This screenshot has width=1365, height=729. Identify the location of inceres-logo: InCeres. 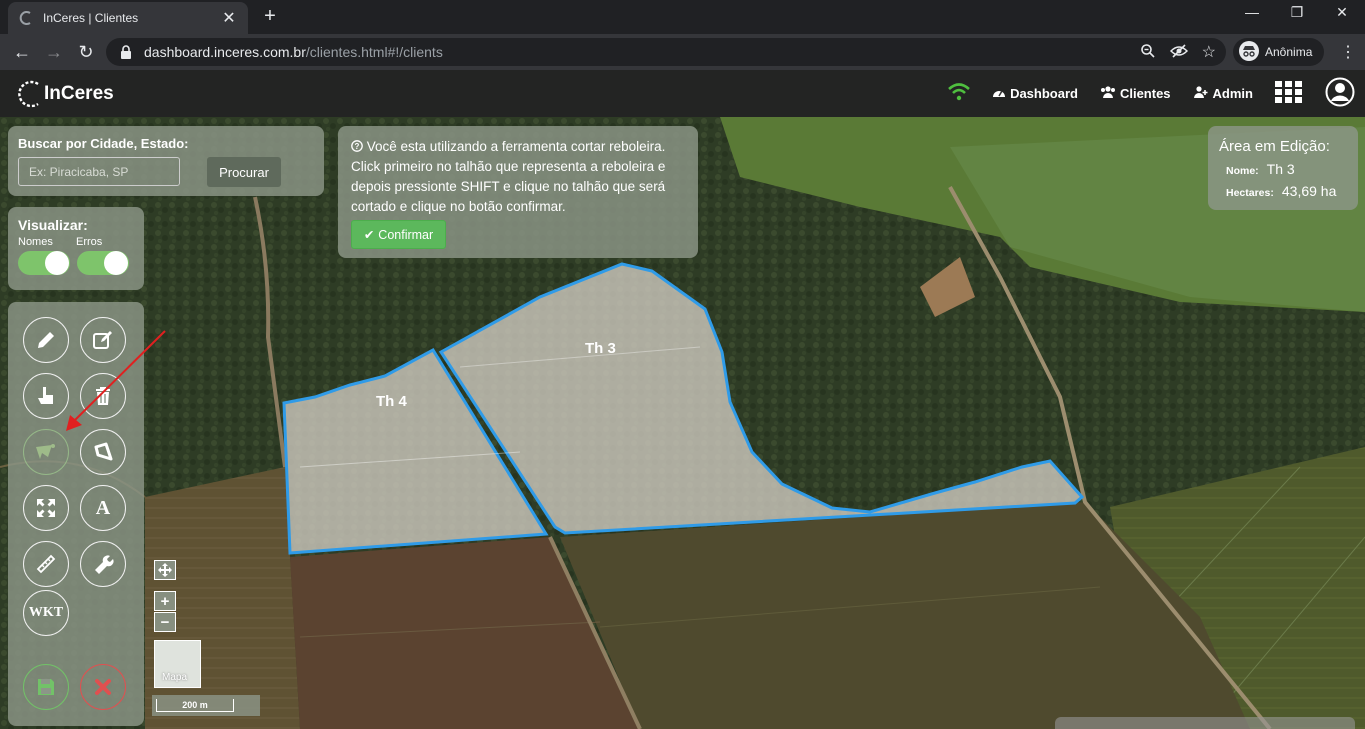
(66, 94).